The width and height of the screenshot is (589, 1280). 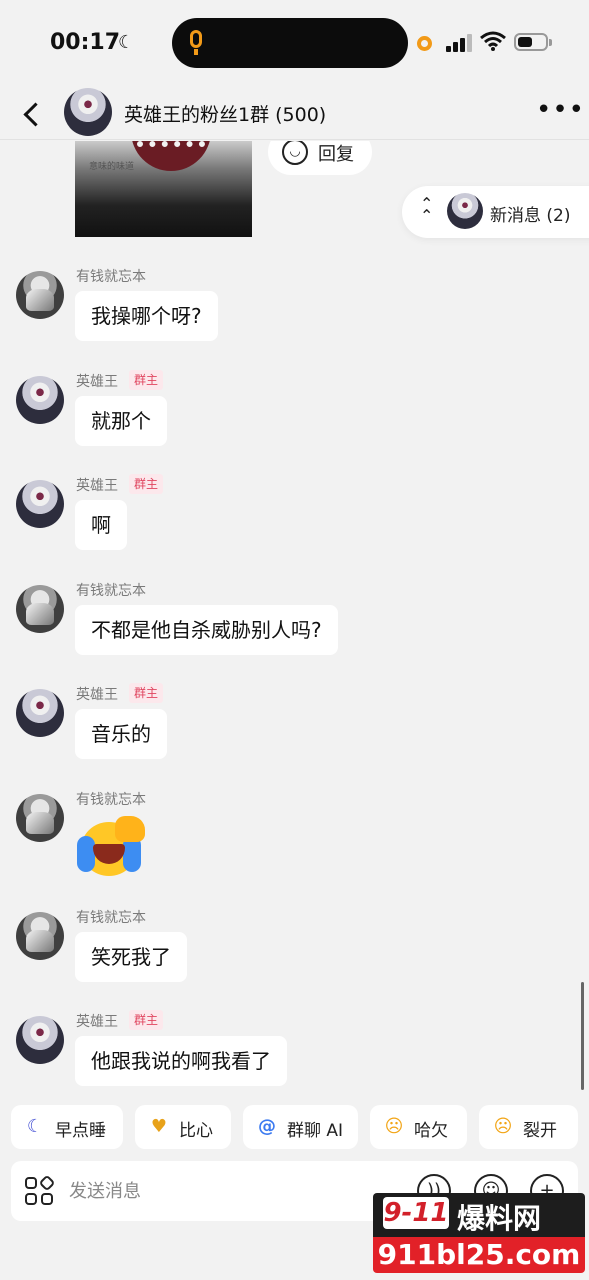 What do you see at coordinates (163, 189) in the screenshot?
I see `image-message: 意味的味道` at bounding box center [163, 189].